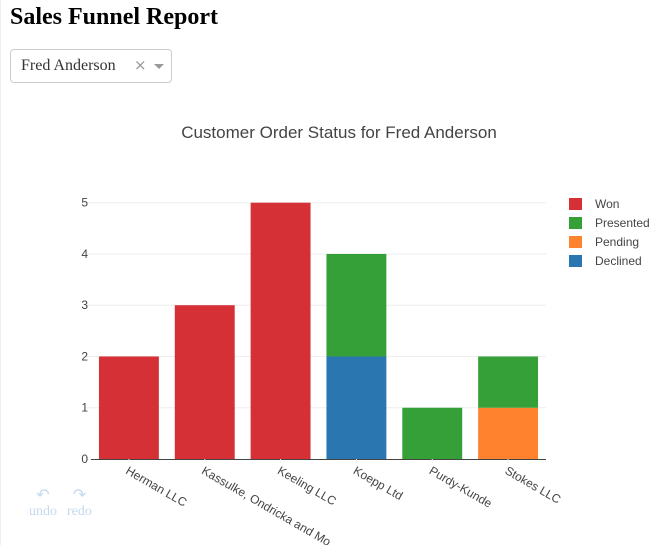 This screenshot has width=667, height=545. I want to click on y-tick-label: 1, so click(84, 408).